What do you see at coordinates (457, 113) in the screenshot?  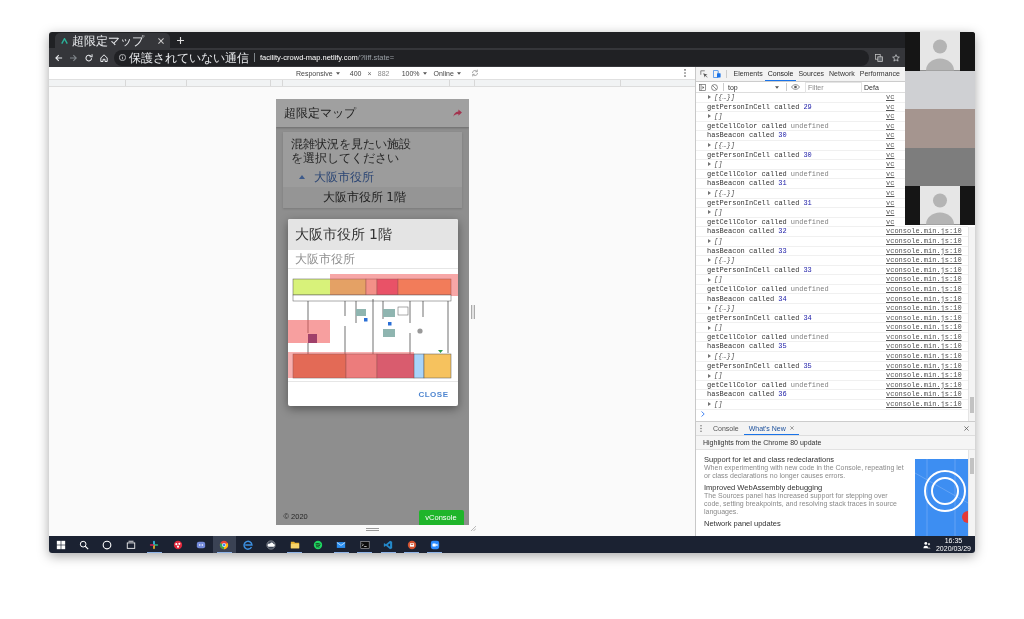 I see `share-icon` at bounding box center [457, 113].